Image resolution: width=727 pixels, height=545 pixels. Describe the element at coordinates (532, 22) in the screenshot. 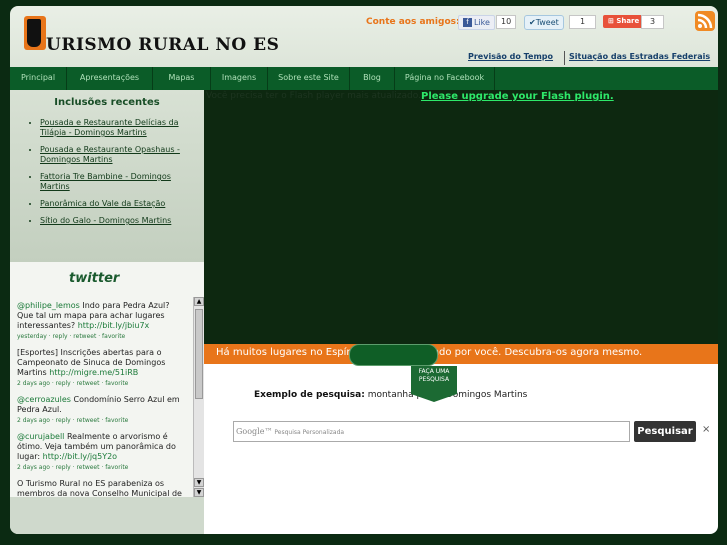

I see `twitter-bird-icon: ✔` at that location.